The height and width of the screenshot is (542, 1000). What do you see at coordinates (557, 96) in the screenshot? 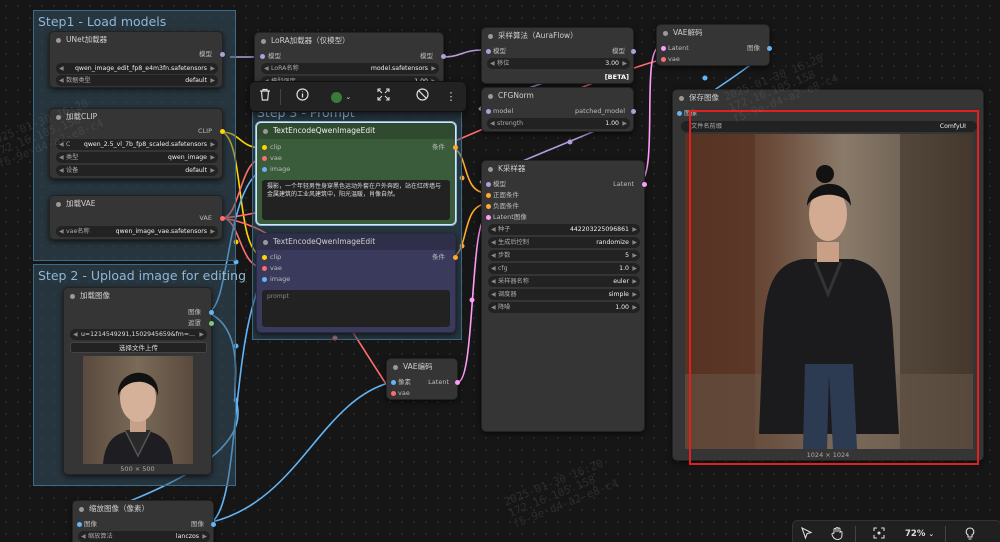
I see `node-title: CFGNorm` at bounding box center [557, 96].